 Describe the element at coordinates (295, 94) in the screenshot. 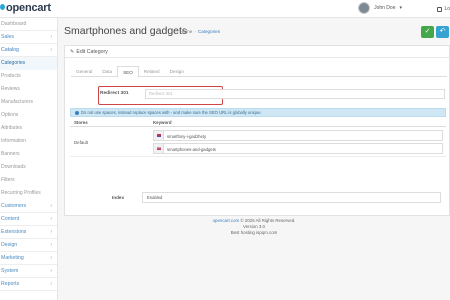

I see `redirect-input: Redirect 301` at that location.